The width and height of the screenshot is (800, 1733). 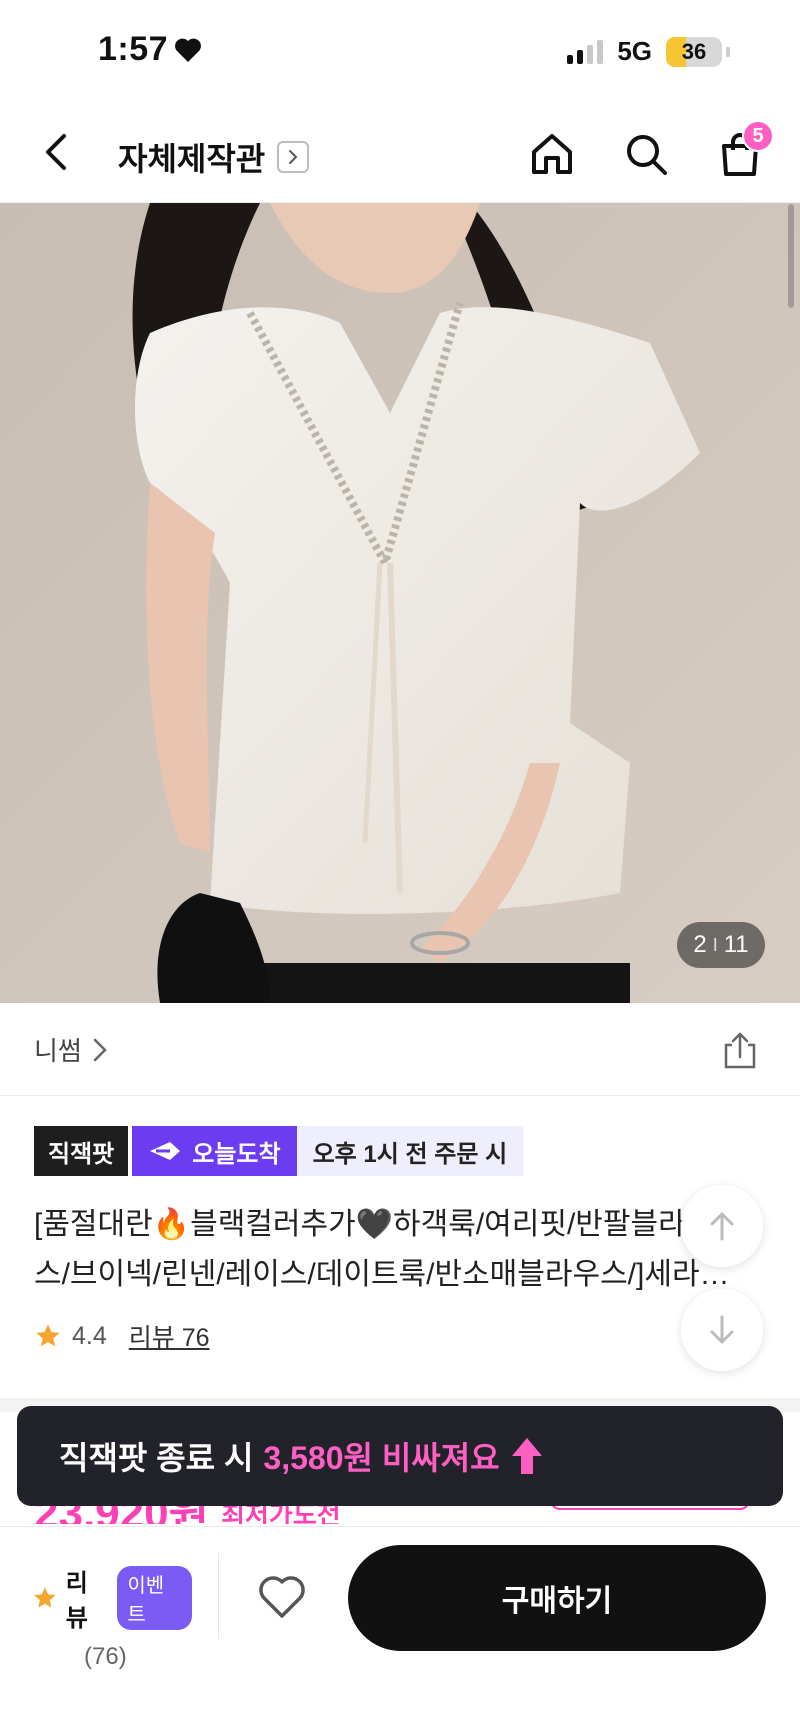 What do you see at coordinates (410, 1151) in the screenshot?
I see `order-deadline-badge: 오후 1시 전 주문 시` at bounding box center [410, 1151].